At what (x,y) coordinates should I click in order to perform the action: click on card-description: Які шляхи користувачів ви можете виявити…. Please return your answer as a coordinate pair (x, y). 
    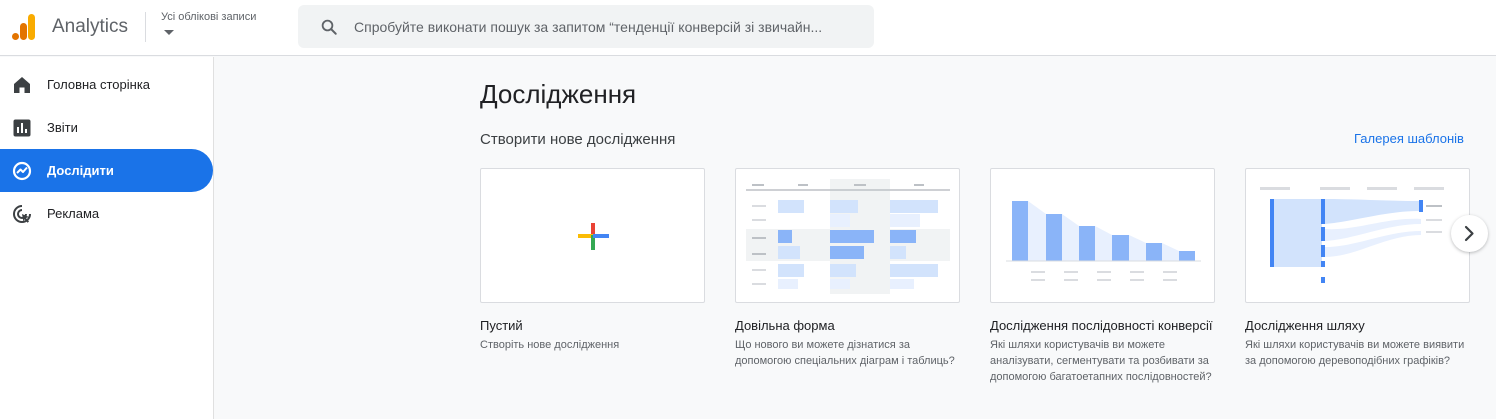
    Looking at the image, I should click on (1355, 353).